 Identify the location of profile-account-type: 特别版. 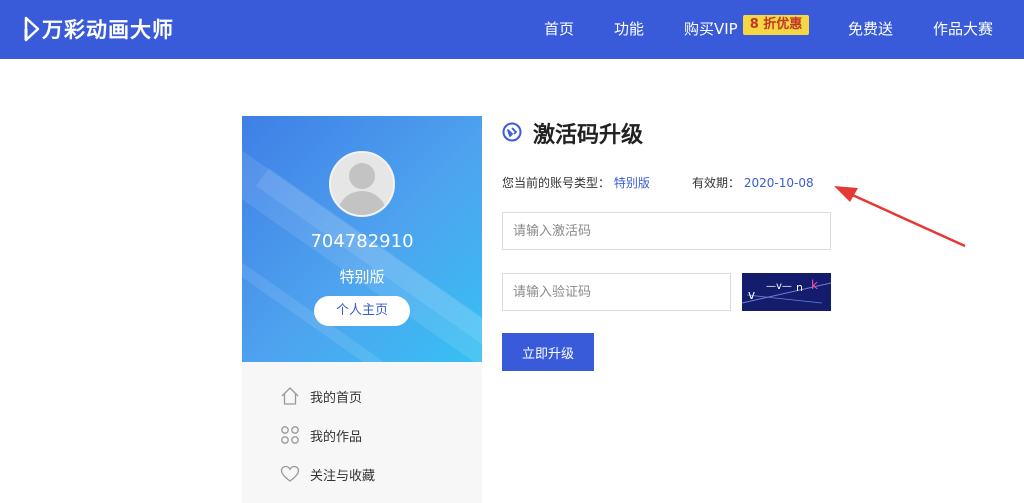
(362, 277).